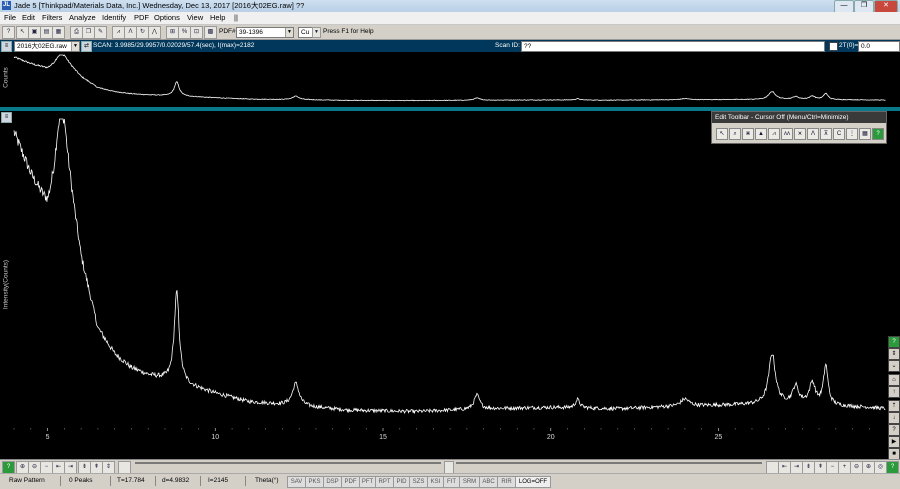  I want to click on two-theta-label: 2T(0)=, so click(849, 45).